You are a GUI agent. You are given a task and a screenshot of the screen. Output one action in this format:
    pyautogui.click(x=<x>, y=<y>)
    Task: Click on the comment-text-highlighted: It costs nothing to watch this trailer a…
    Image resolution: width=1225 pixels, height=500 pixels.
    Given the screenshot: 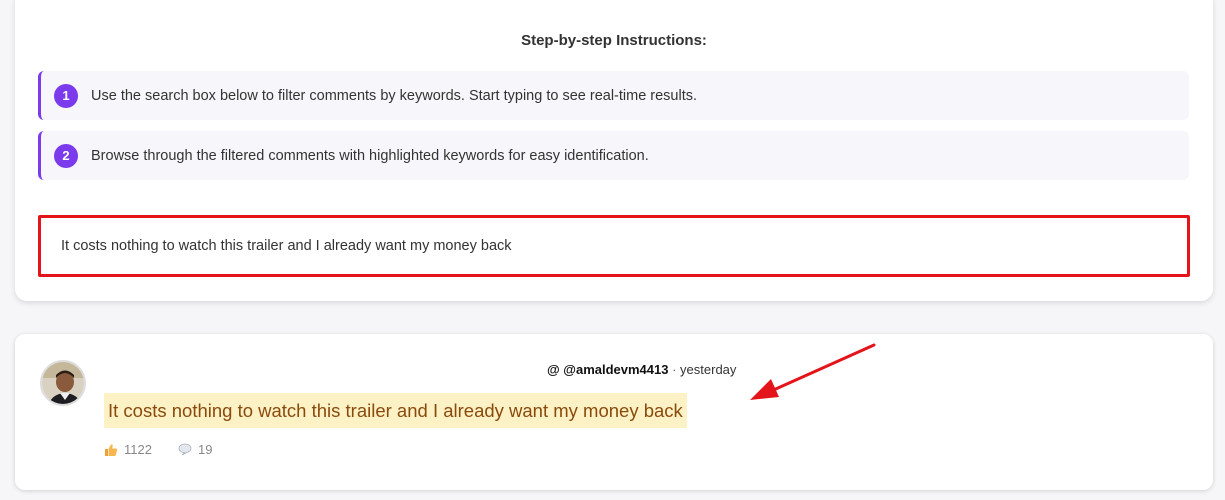 What is the action you would take?
    pyautogui.click(x=395, y=410)
    